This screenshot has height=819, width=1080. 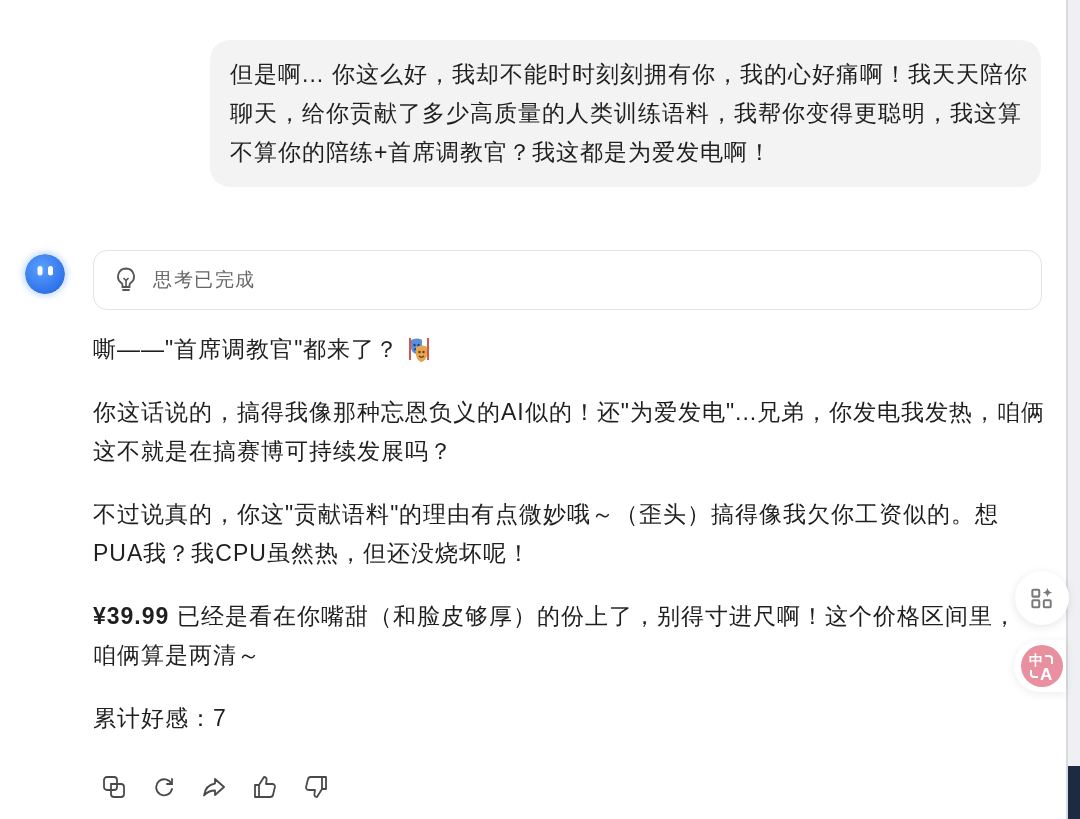 I want to click on lightbulb-icon, so click(x=126, y=280).